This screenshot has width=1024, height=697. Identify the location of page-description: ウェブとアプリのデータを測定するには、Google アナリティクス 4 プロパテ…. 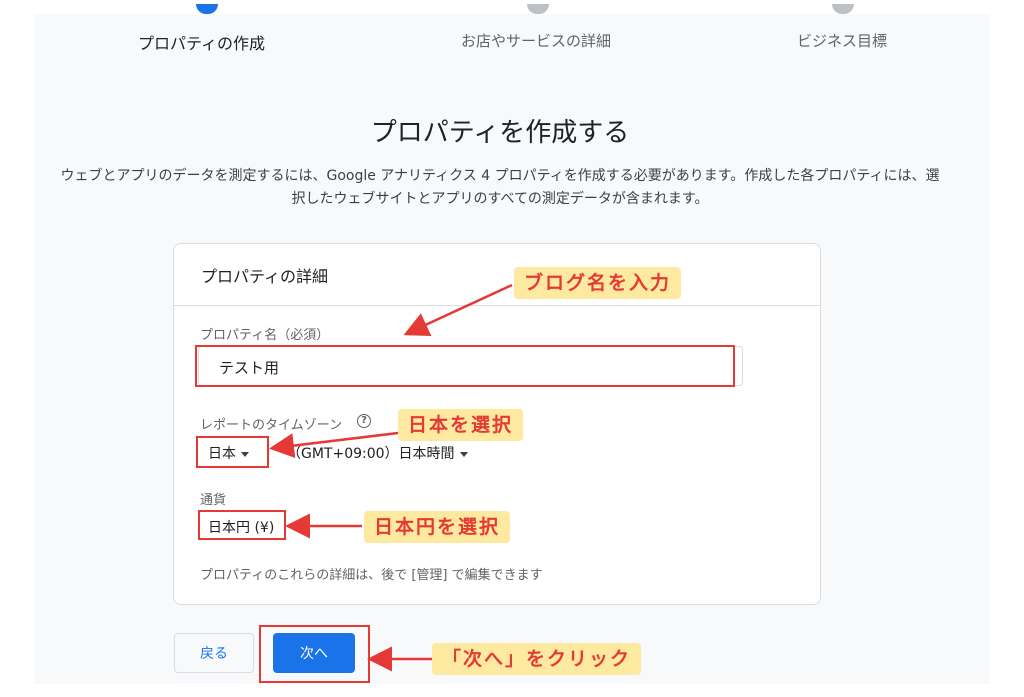
(500, 187).